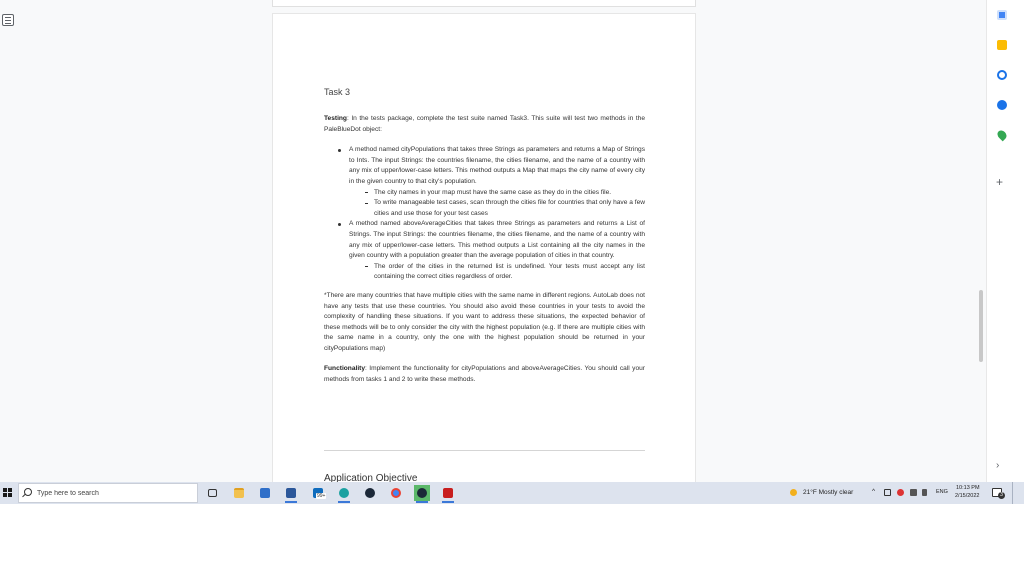  I want to click on search-icon, so click(28, 492).